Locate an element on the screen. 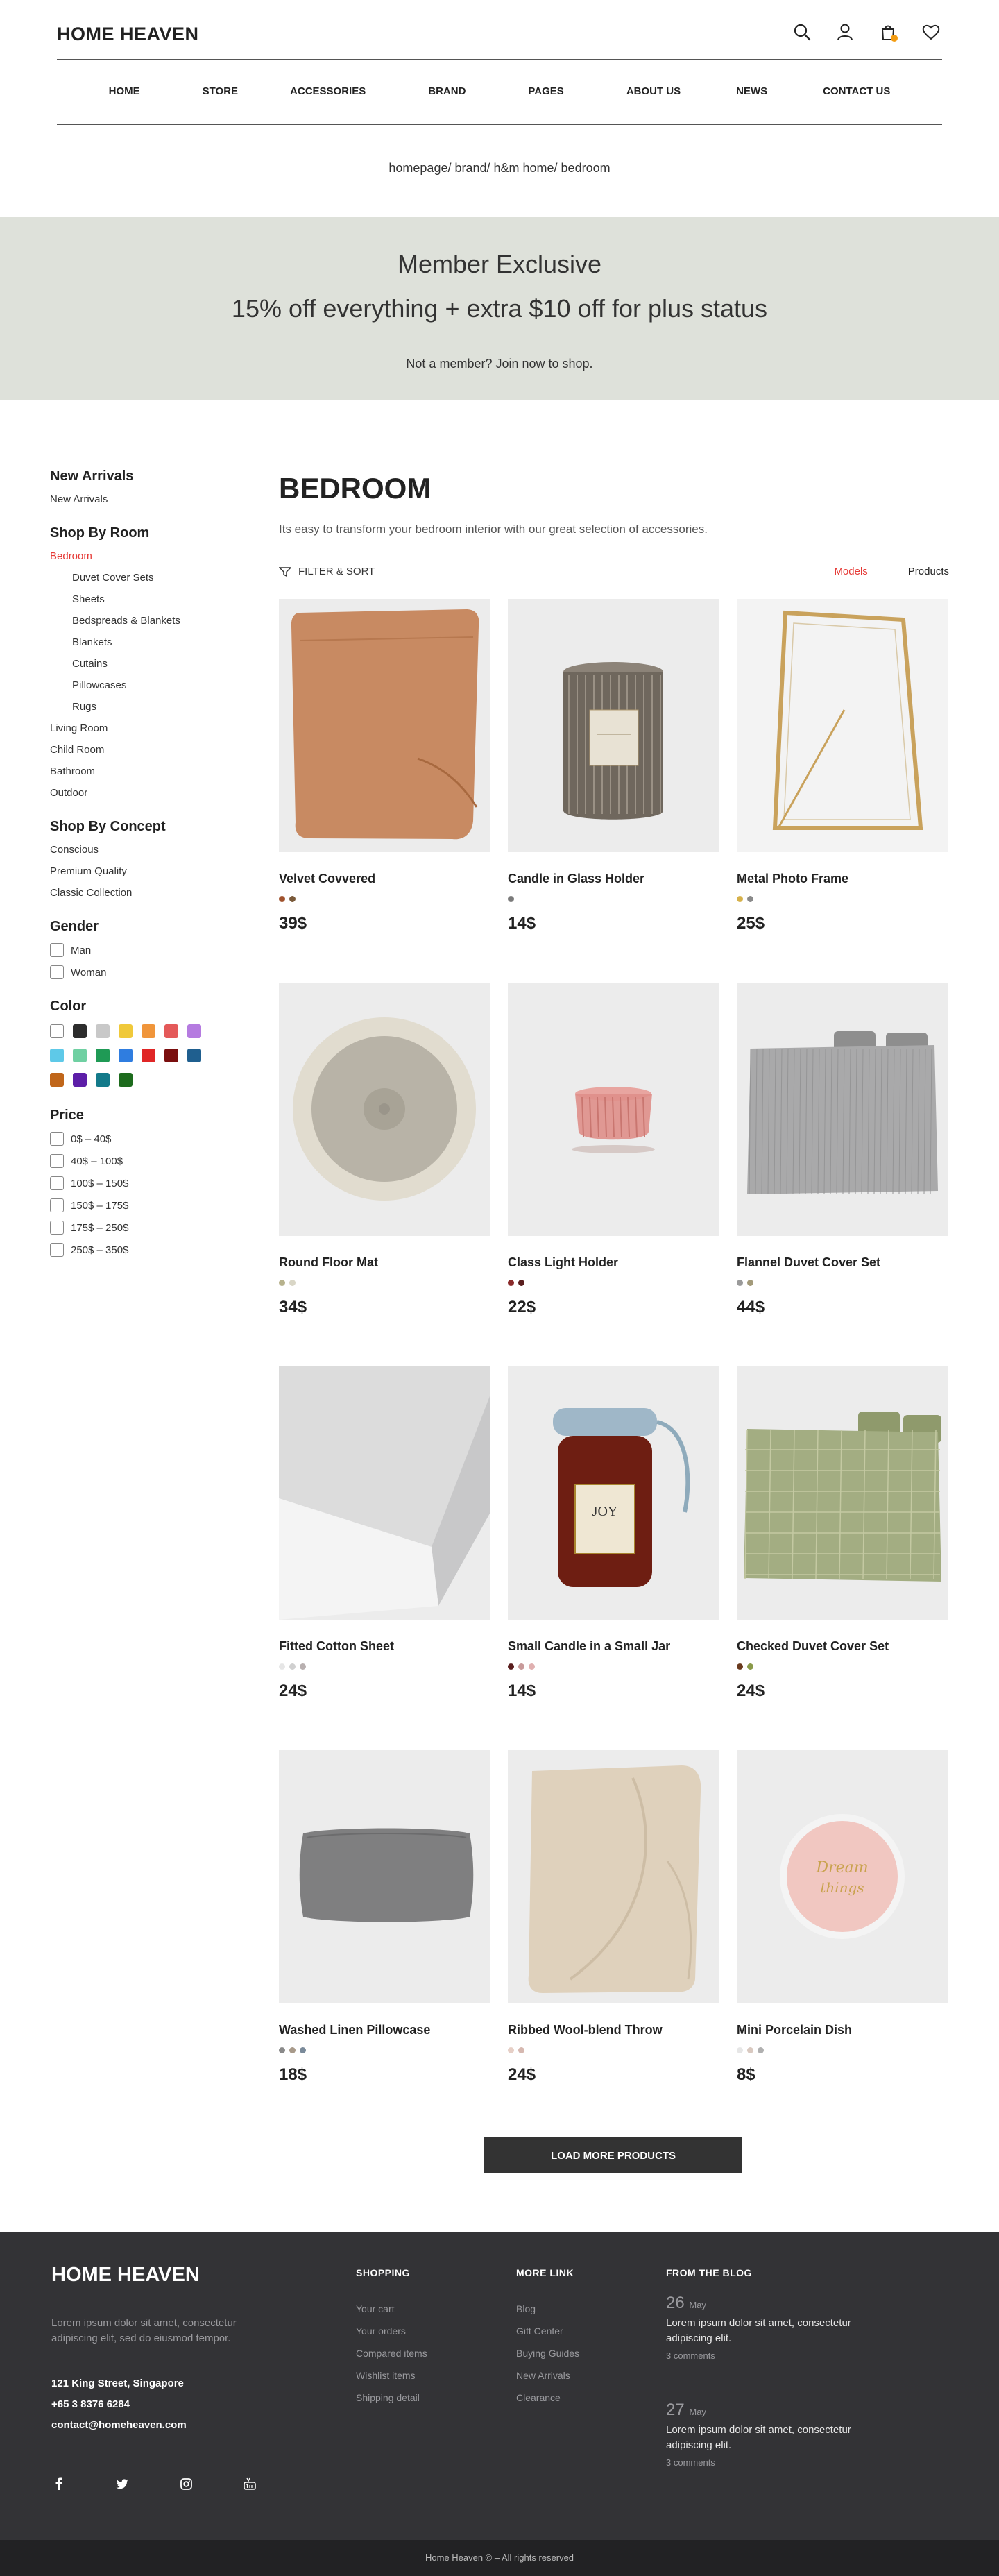 This screenshot has height=2576, width=999. product-name: Checked Duvet Cover Set is located at coordinates (842, 1647).